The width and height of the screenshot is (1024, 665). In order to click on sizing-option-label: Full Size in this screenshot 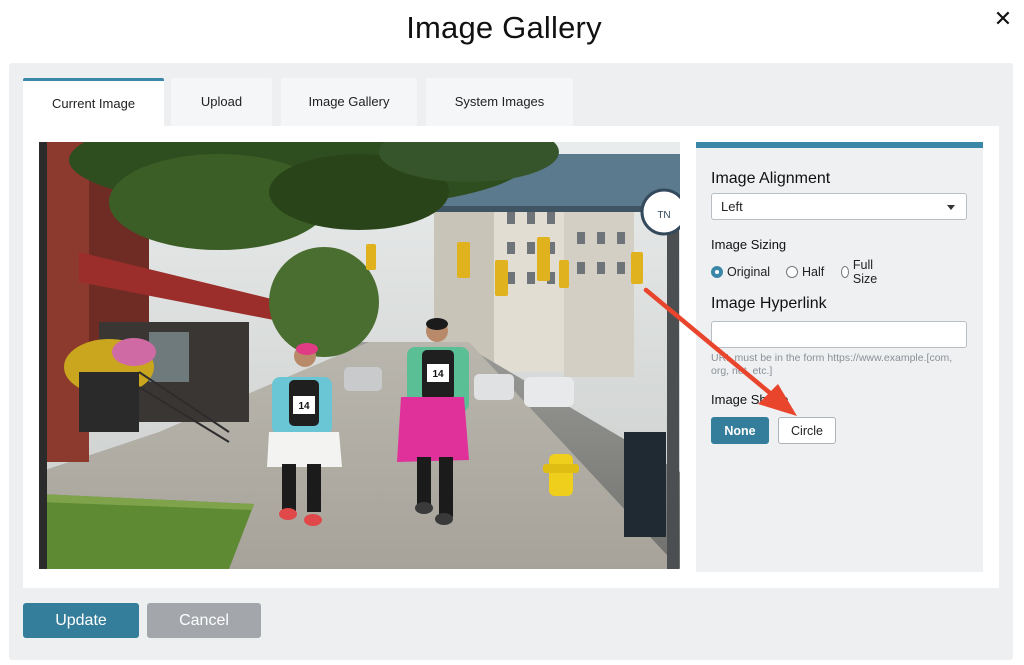, I will do `click(865, 272)`.